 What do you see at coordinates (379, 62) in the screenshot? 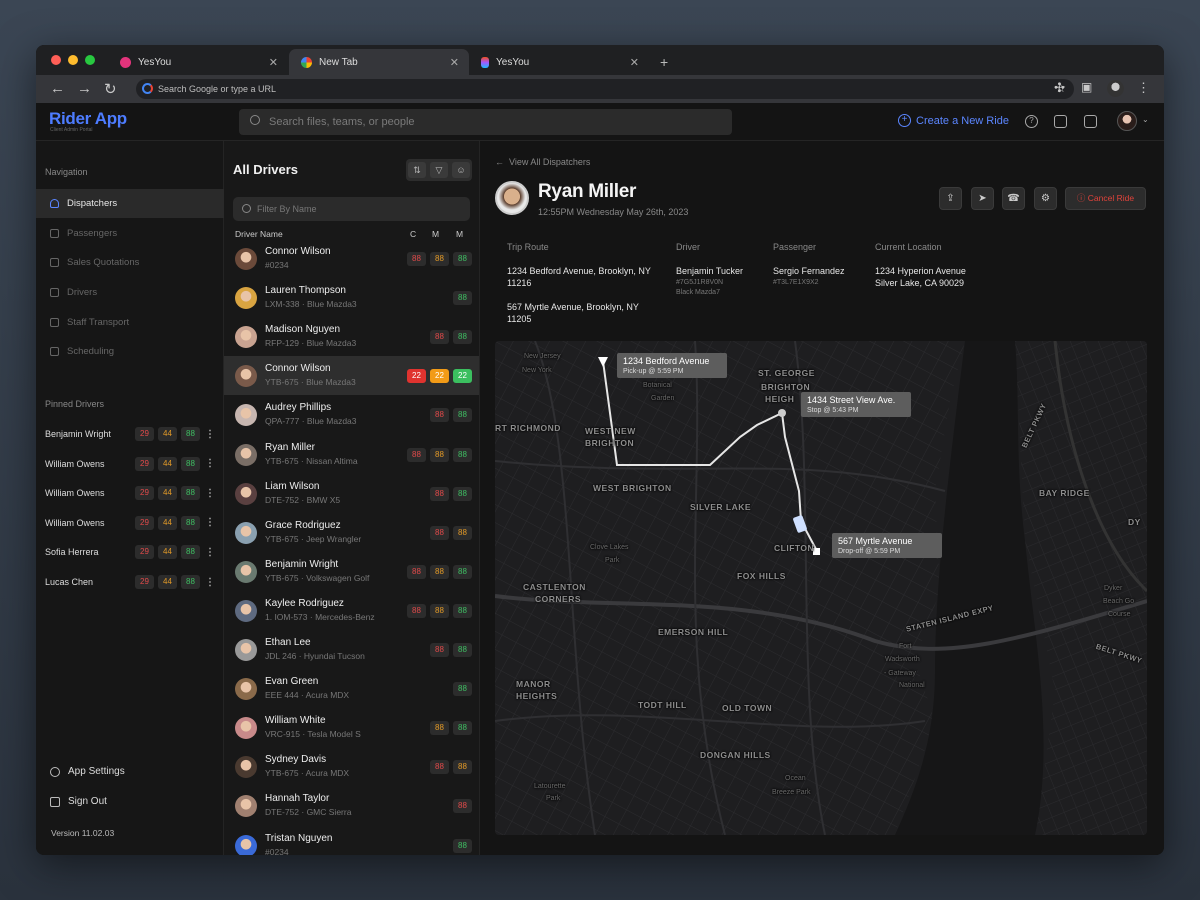
I see `browser-tab-2: New Tab ✕` at bounding box center [379, 62].